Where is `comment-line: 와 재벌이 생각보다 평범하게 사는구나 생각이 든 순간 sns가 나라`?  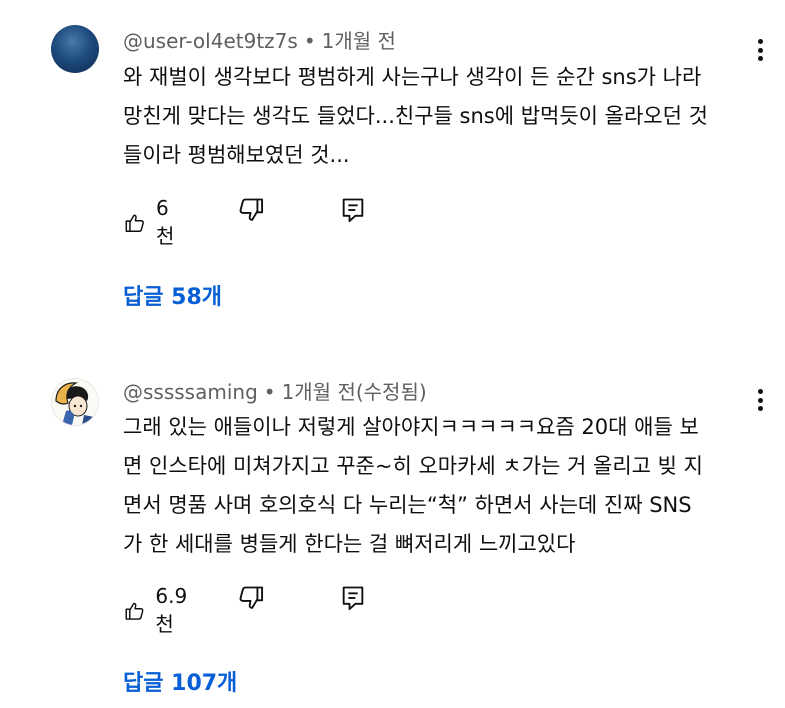
comment-line: 와 재벌이 생각보다 평범하게 사는구나 생각이 든 순간 sns가 나라 is located at coordinates (412, 77).